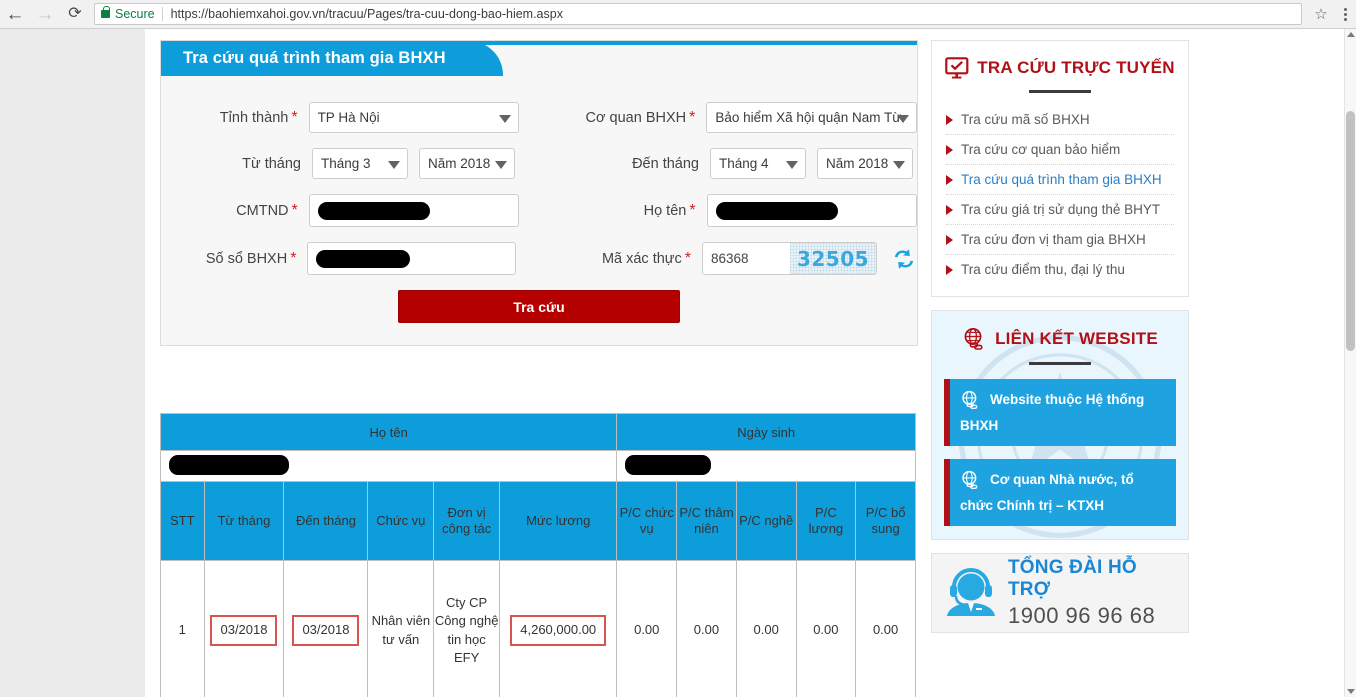  I want to click on to-month-value: Tháng 4, so click(744, 163).